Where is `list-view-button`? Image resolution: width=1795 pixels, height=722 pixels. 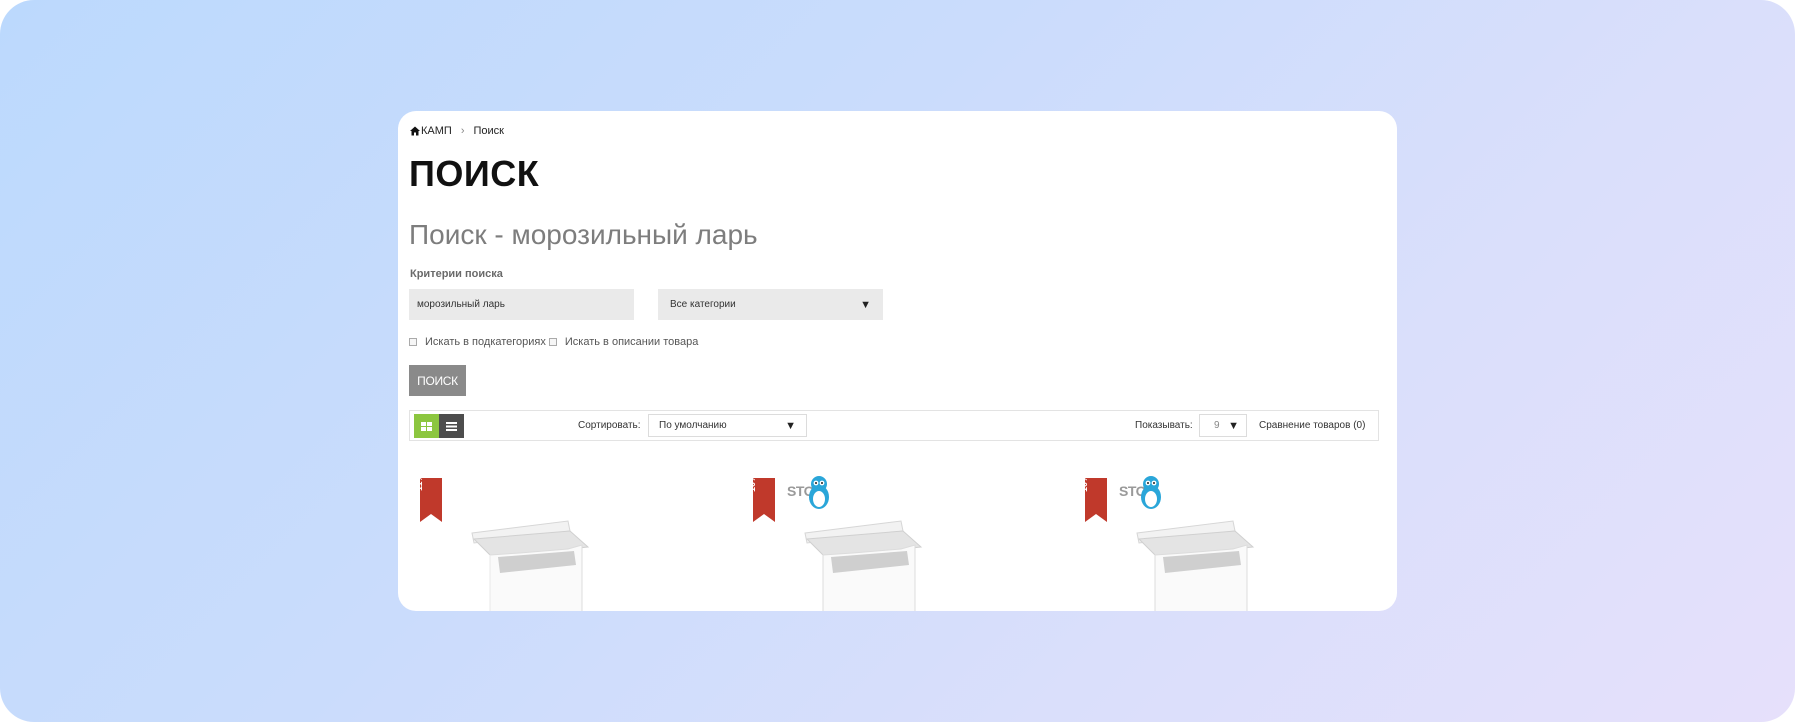
list-view-button is located at coordinates (451, 426).